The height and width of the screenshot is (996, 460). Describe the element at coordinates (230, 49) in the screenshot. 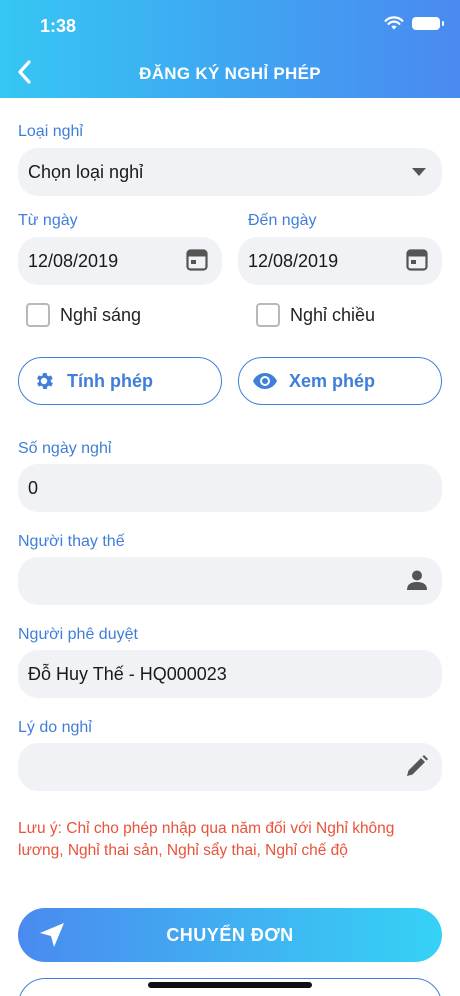

I see `app-header: 1:38 ĐĂNG KÝ NGHỈ PHÉP` at that location.